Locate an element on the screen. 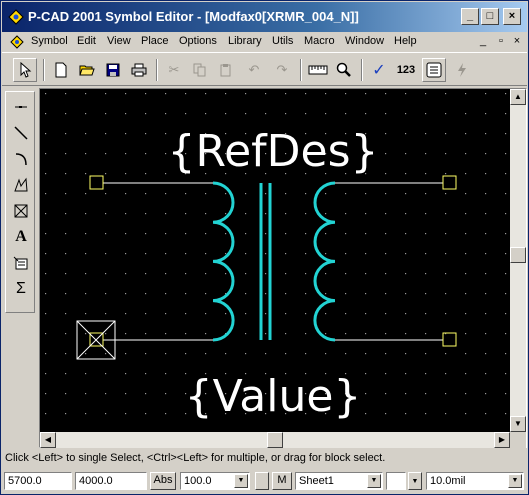  pin-numbers-button: 123 is located at coordinates (406, 70).